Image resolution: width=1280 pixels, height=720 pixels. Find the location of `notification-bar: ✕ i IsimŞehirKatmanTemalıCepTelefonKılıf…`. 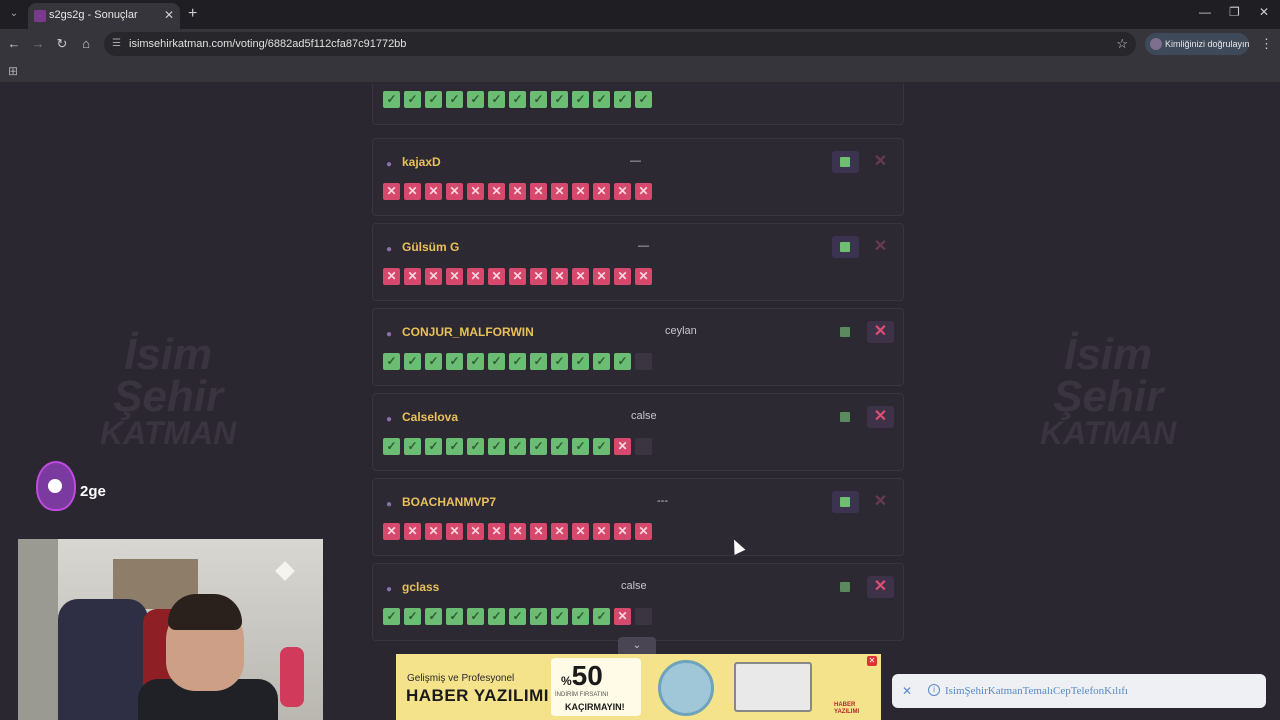

notification-bar: ✕ i IsimŞehirKatmanTemalıCepTelefonKılıf… is located at coordinates (1079, 691).